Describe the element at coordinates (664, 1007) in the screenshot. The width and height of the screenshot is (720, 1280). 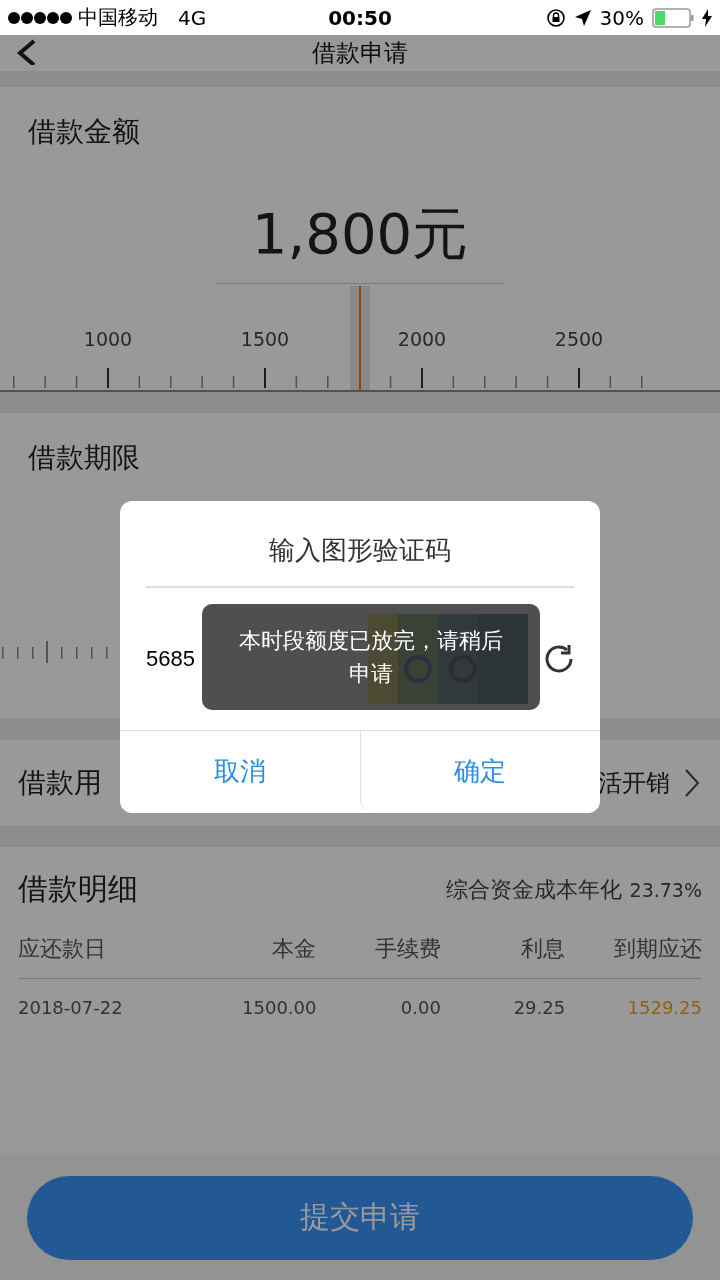
I see `table-cell-text: 1529.25` at that location.